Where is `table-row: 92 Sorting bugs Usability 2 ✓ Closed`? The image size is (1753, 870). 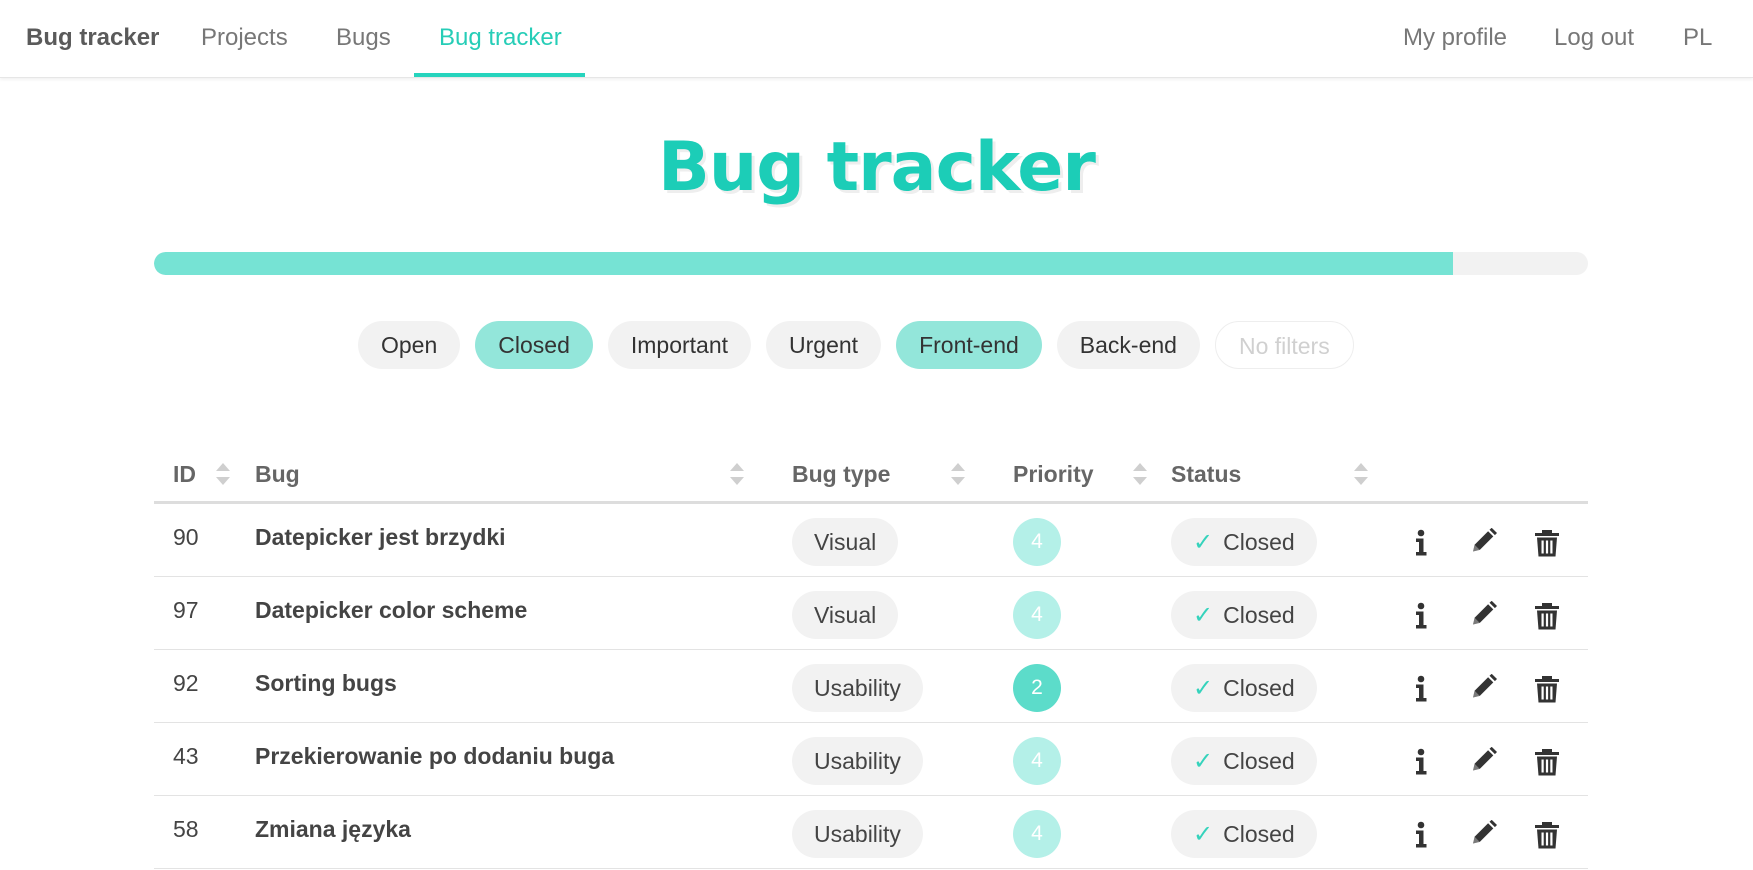 table-row: 92 Sorting bugs Usability 2 ✓ Closed is located at coordinates (871, 686).